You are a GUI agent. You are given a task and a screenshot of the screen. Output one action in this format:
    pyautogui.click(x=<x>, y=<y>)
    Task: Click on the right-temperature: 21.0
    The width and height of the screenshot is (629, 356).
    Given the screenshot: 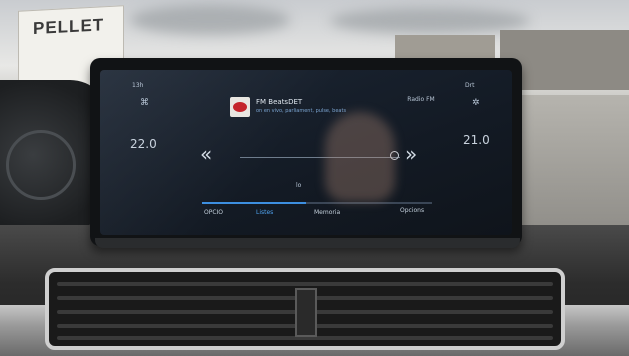 What is the action you would take?
    pyautogui.click(x=476, y=140)
    